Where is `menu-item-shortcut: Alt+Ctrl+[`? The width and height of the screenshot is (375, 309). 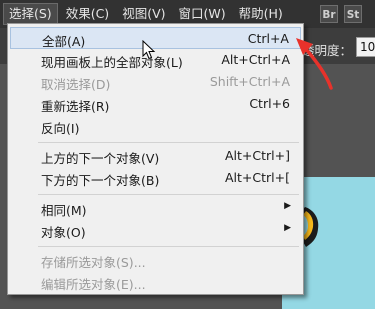
menu-item-shortcut: Alt+Ctrl+[ is located at coordinates (257, 177).